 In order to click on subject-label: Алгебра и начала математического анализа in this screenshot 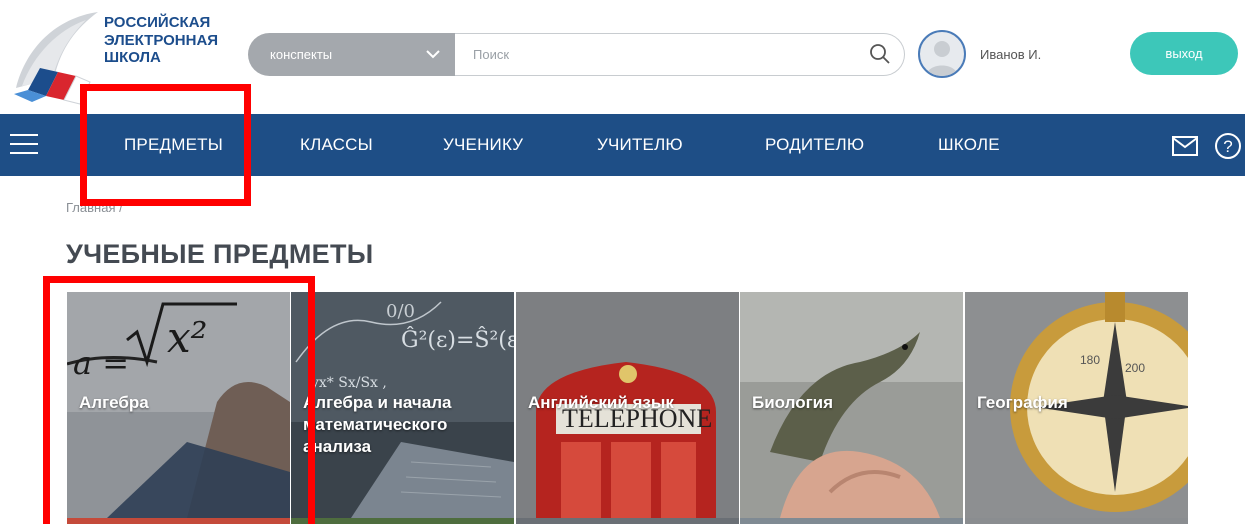, I will do `click(377, 424)`.